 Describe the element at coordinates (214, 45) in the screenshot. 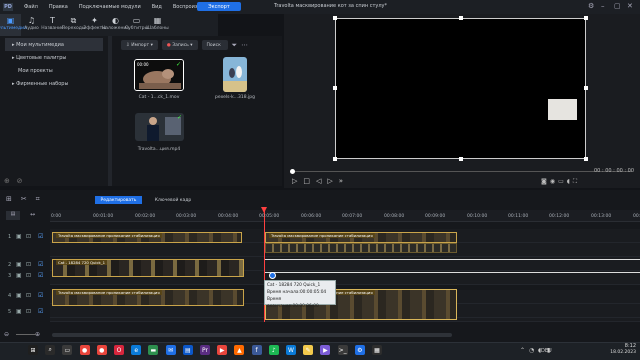

I see `search-input: Поиск` at that location.